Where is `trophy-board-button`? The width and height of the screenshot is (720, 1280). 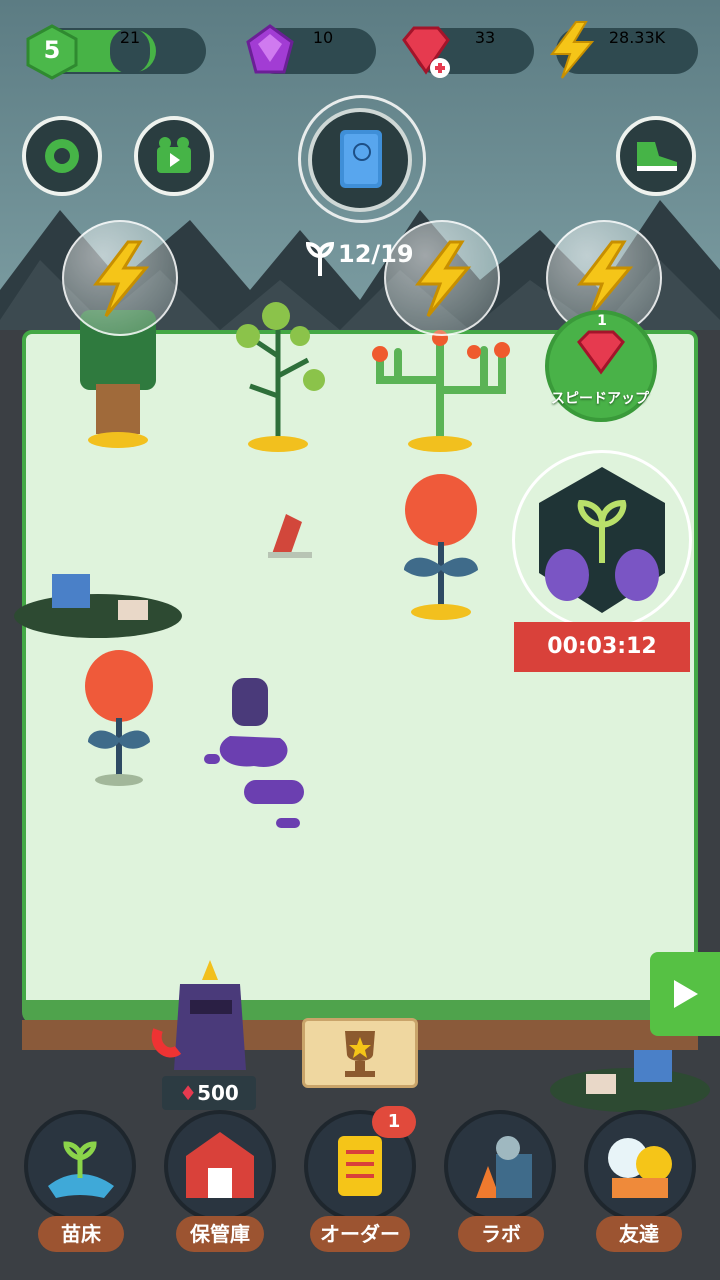 trophy-board-button is located at coordinates (360, 1053).